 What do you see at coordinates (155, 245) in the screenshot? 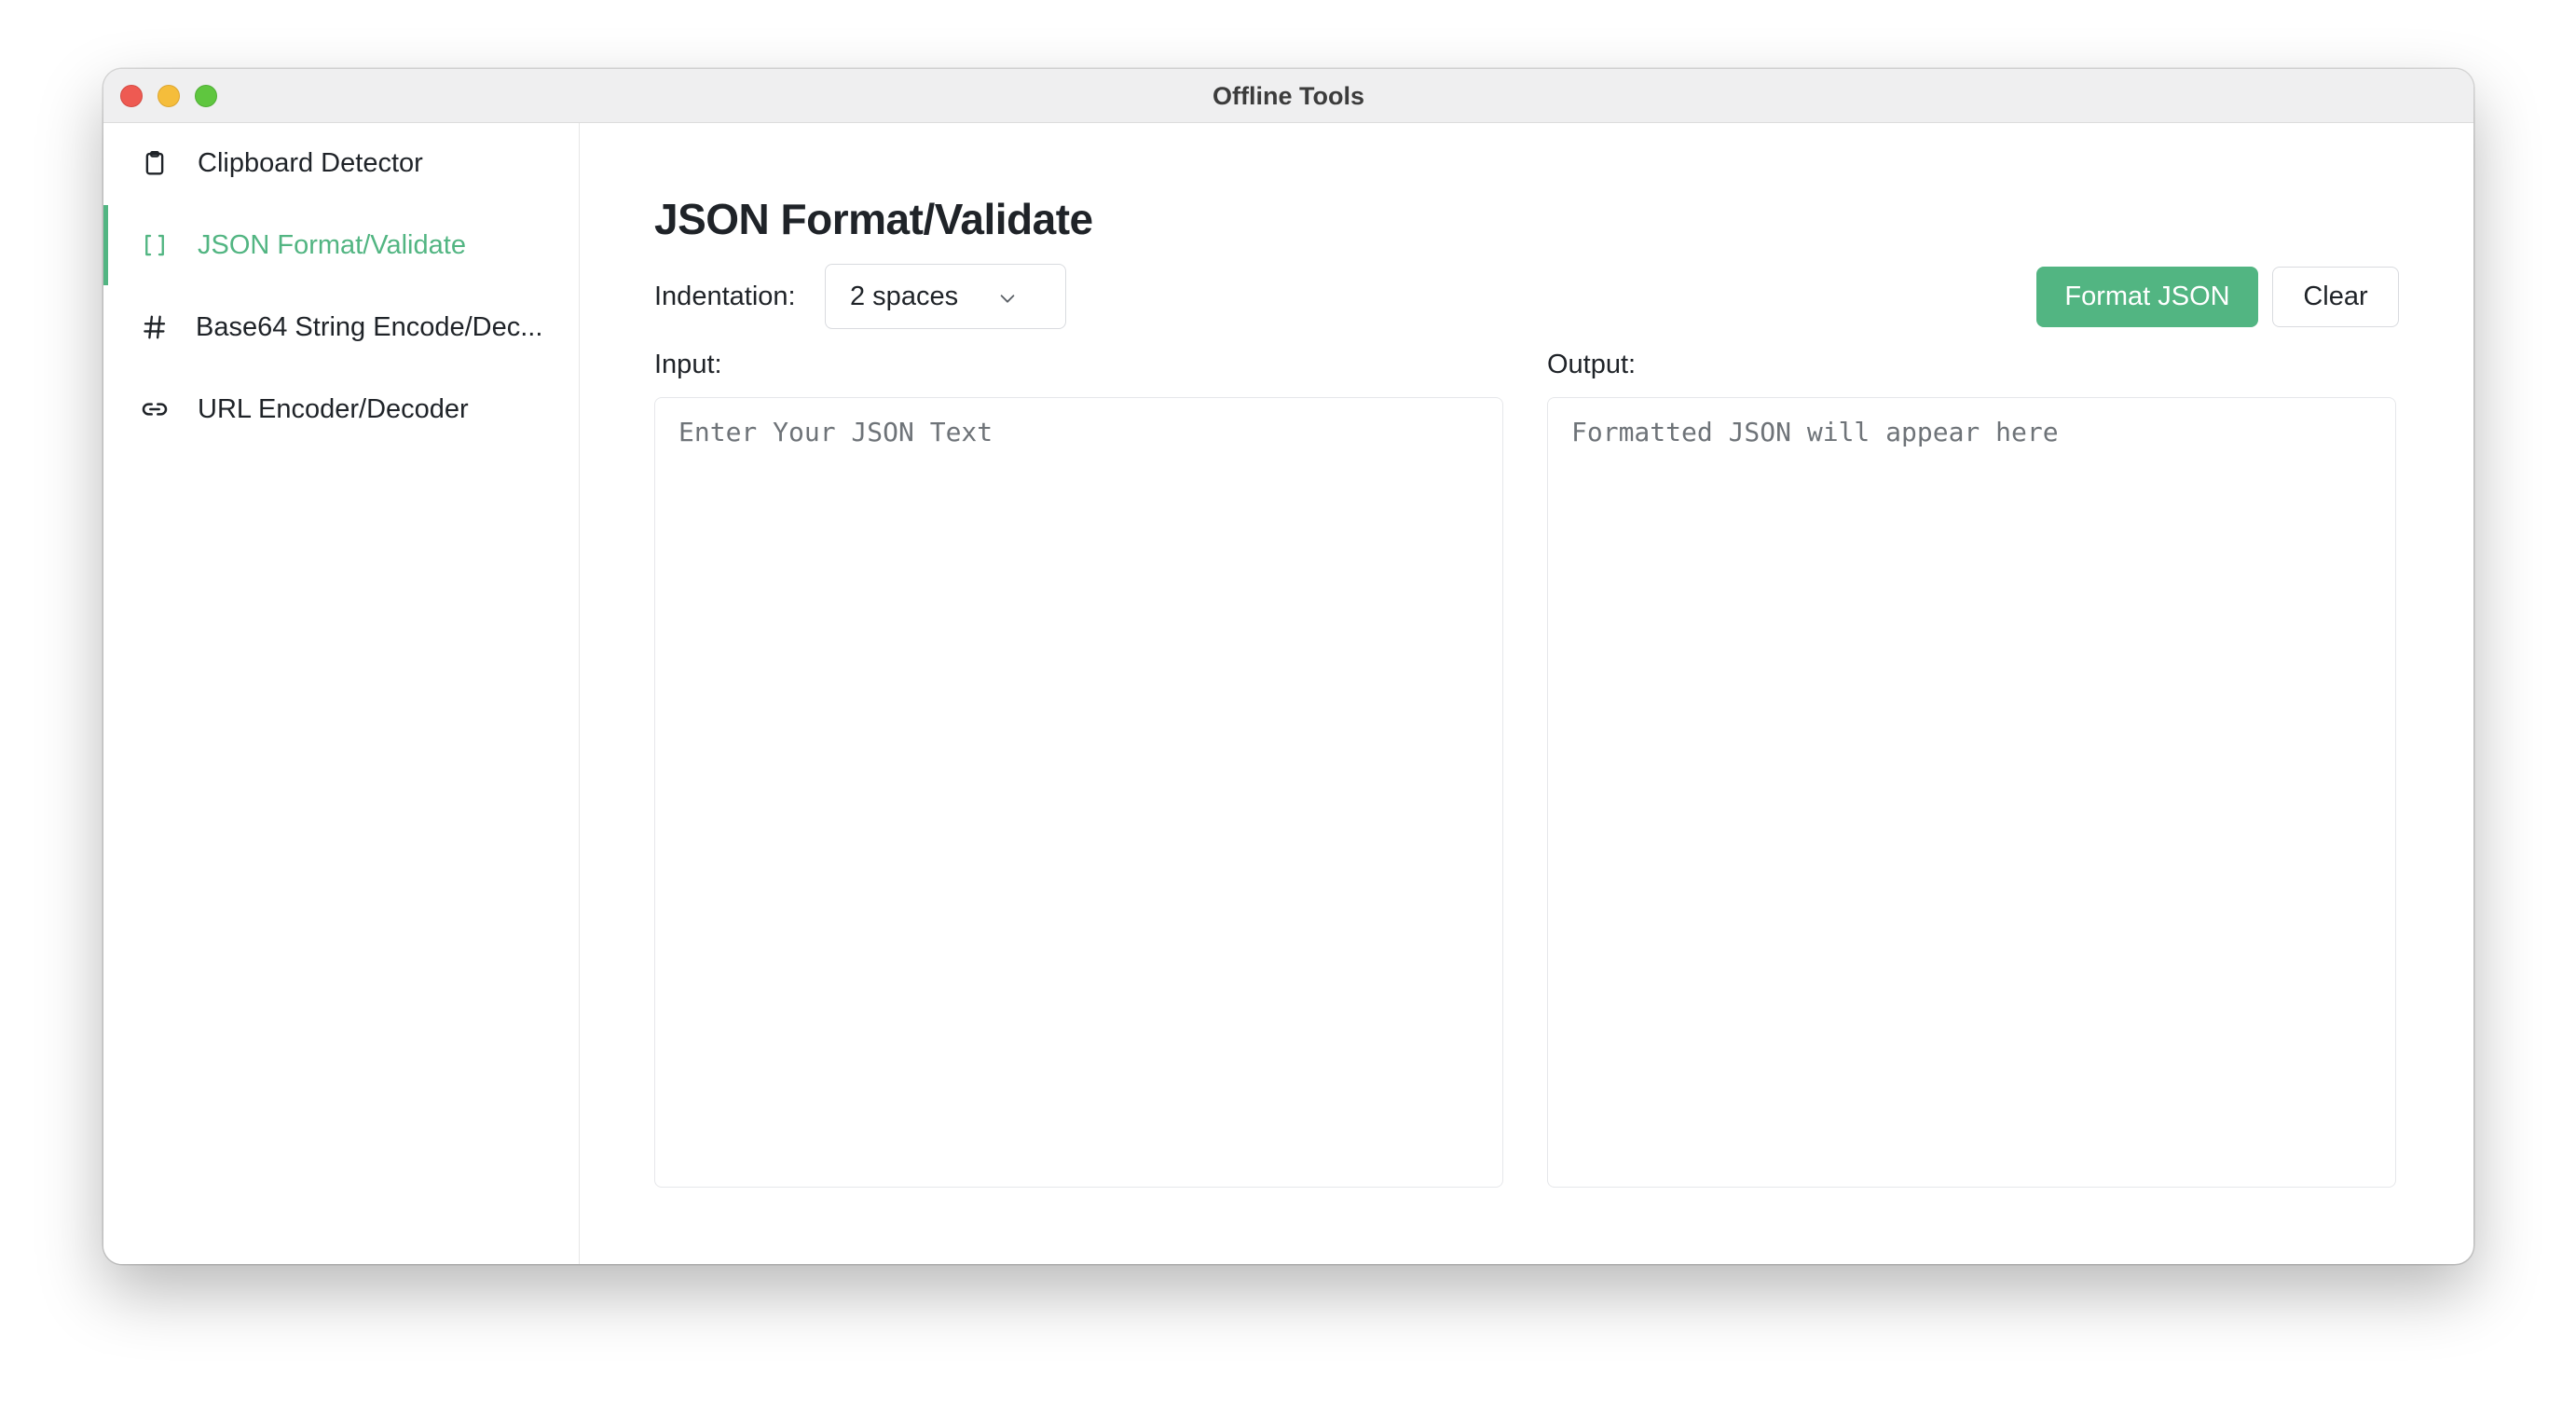
I see `brackets-icon` at bounding box center [155, 245].